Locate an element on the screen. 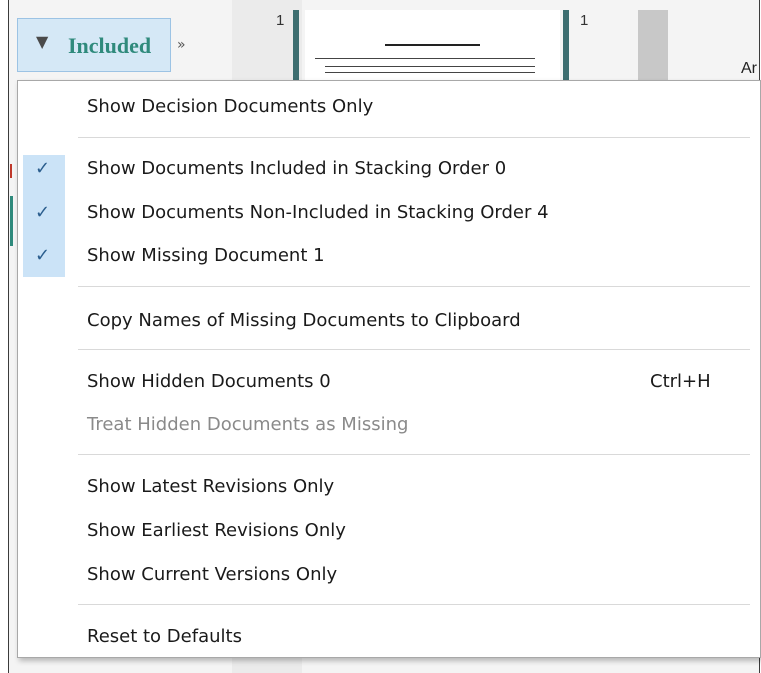 The image size is (761, 673). menu-item-label: Show Hidden Documents 0 is located at coordinates (209, 381).